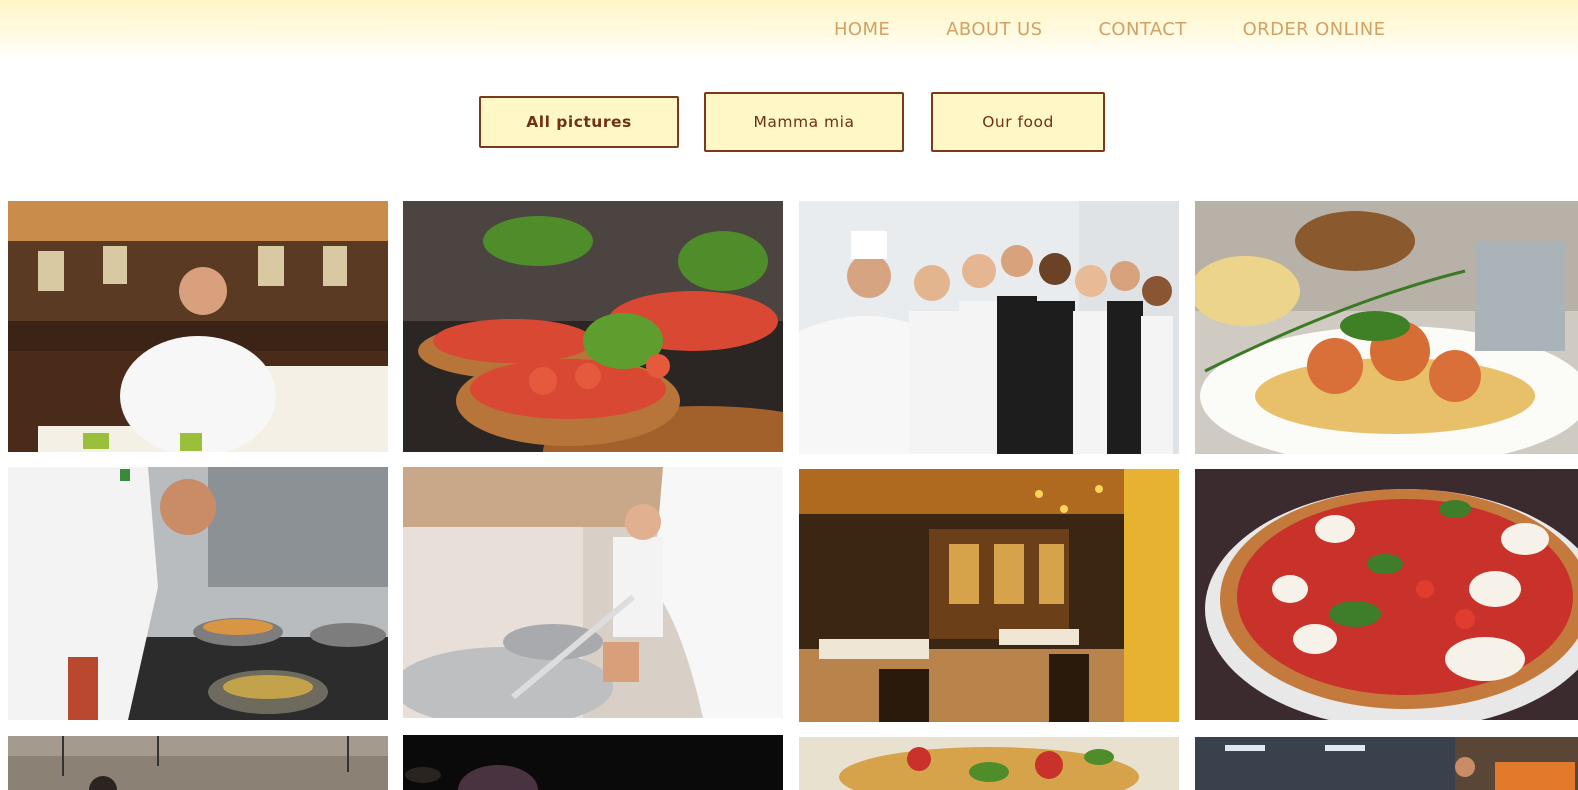 The width and height of the screenshot is (1578, 790). Describe the element at coordinates (789, 30) in the screenshot. I see `site-header: HOME ABOUT US CONTACT ORDER ONLINE` at that location.